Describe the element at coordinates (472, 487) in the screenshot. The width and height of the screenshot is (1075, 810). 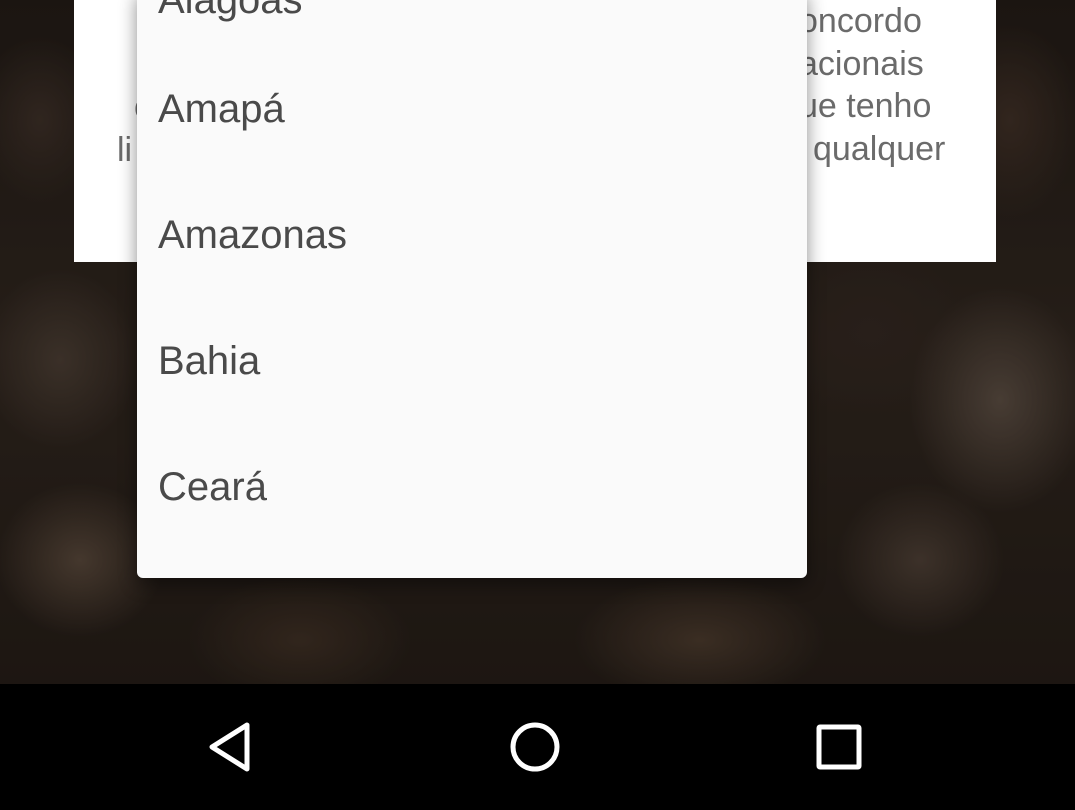
I see `dropdown-option-ceara: Ceará` at that location.